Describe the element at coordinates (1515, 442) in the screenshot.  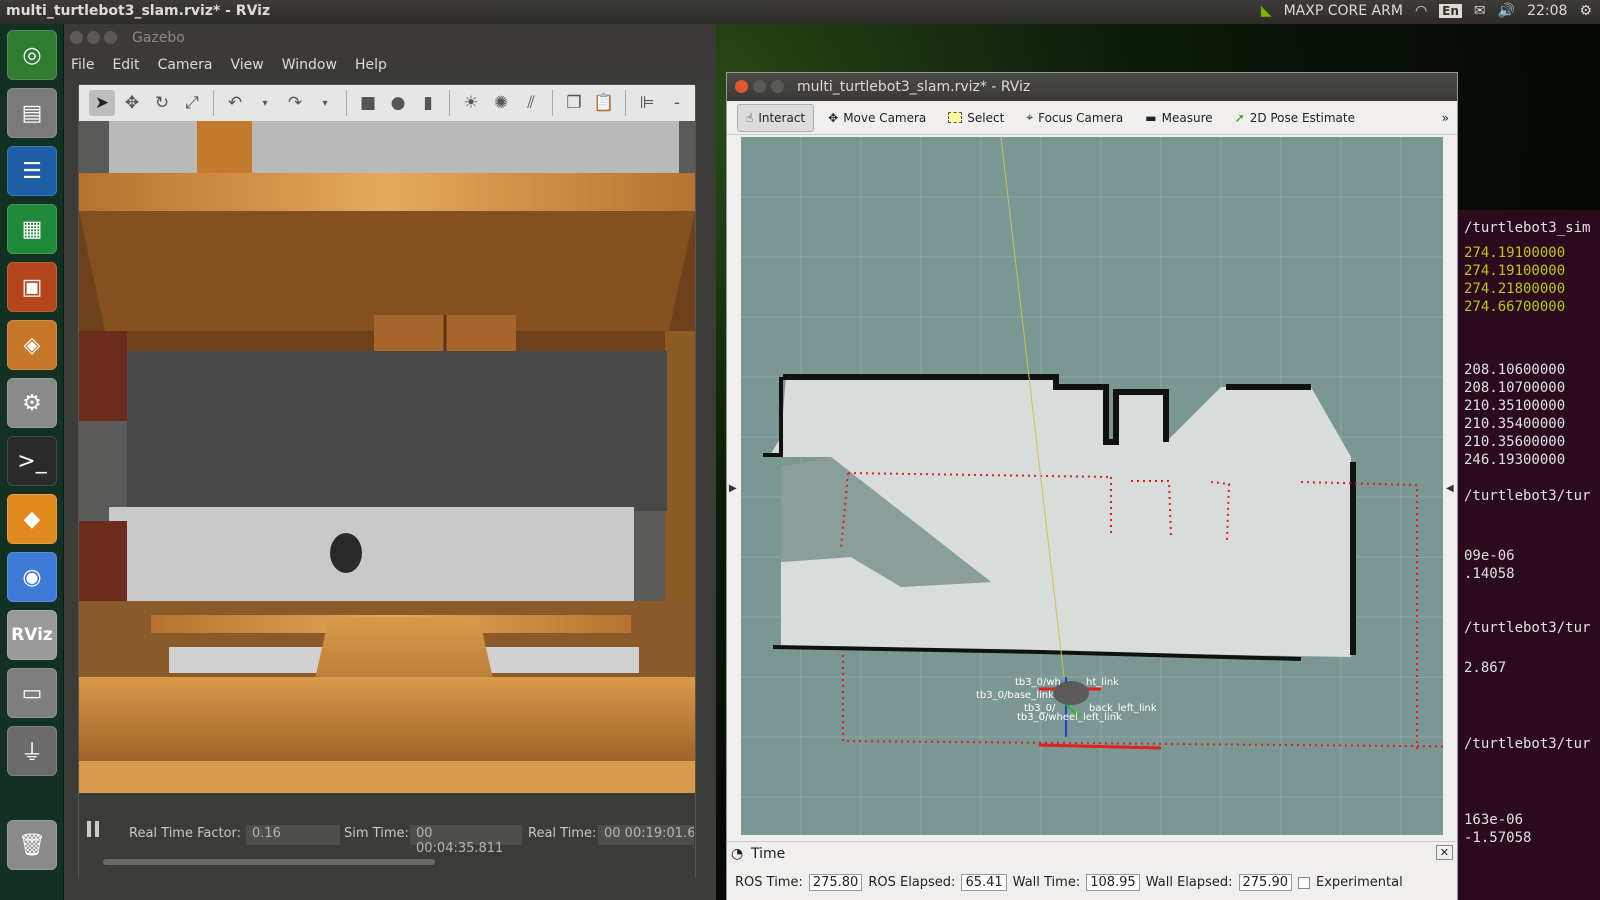
I see `terminal-line: 210.35600000` at that location.